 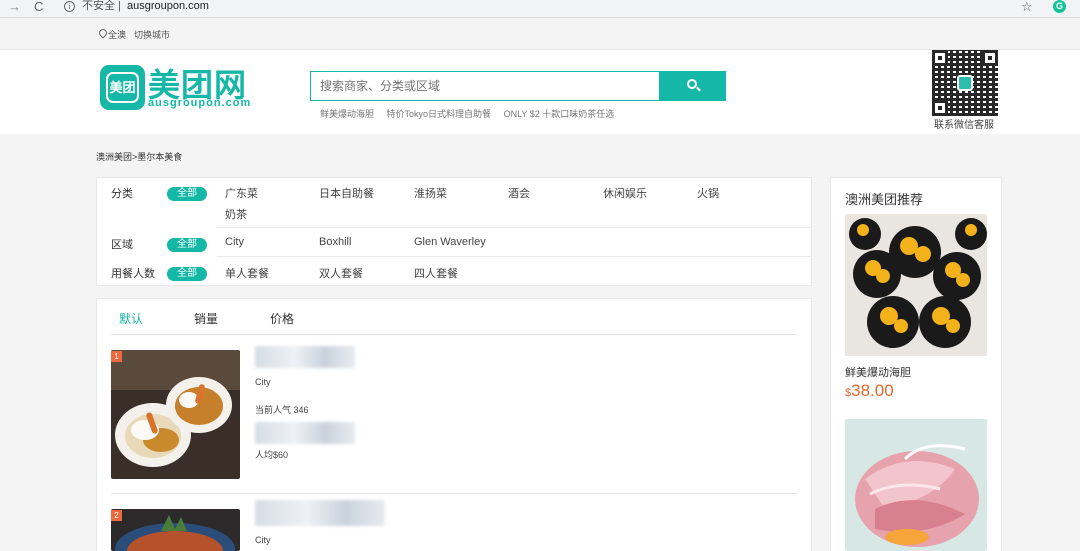 What do you see at coordinates (436, 273) in the screenshot?
I see `filter-option: 四人套餐` at bounding box center [436, 273].